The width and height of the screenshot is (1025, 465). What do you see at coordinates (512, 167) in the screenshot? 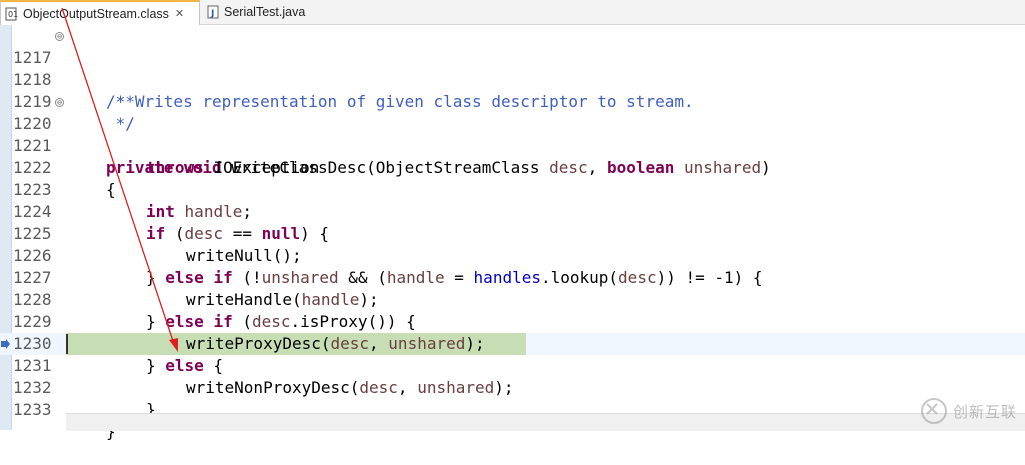
I see `code-line: 1222 {` at bounding box center [512, 167].